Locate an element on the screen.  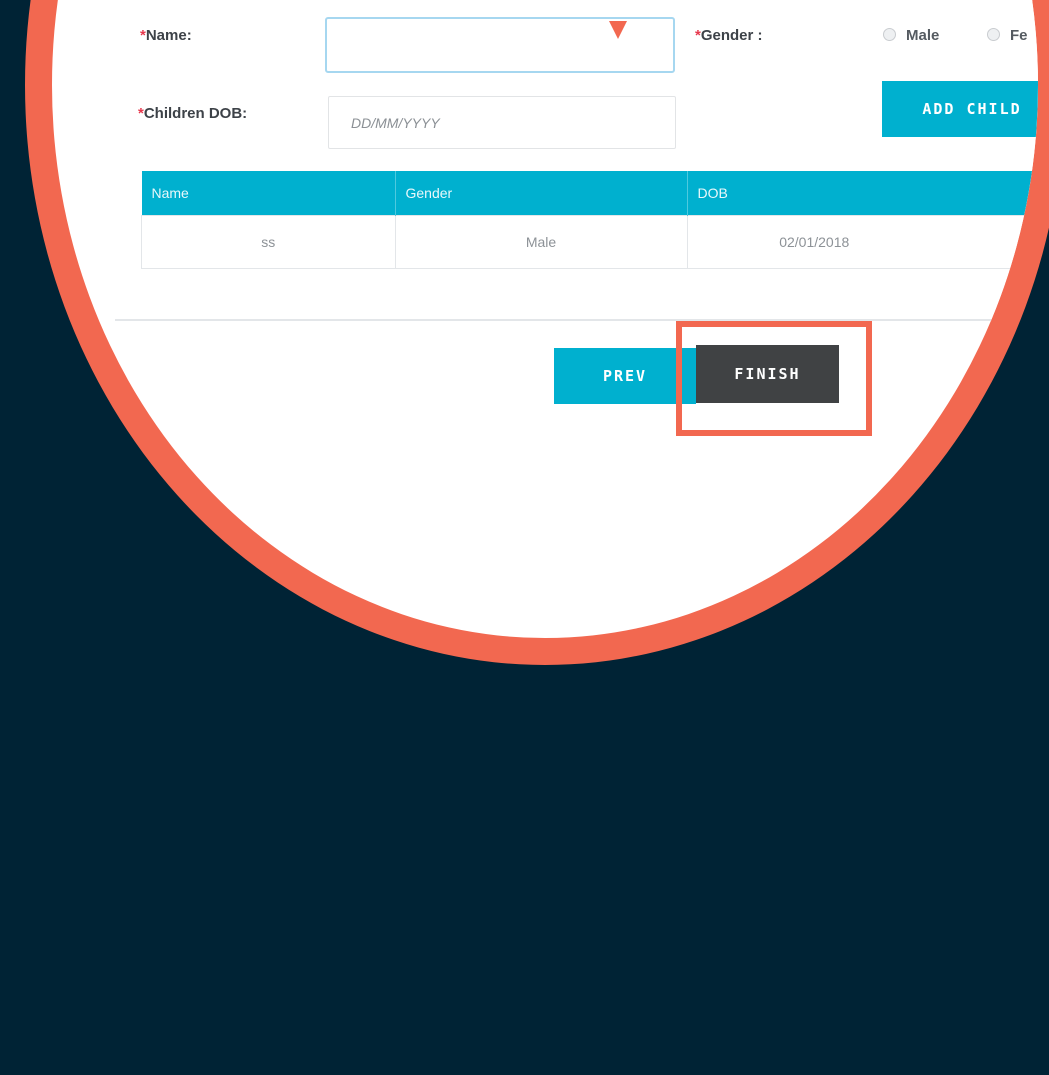
add-child-button: ADD CHILD is located at coordinates (960, 109).